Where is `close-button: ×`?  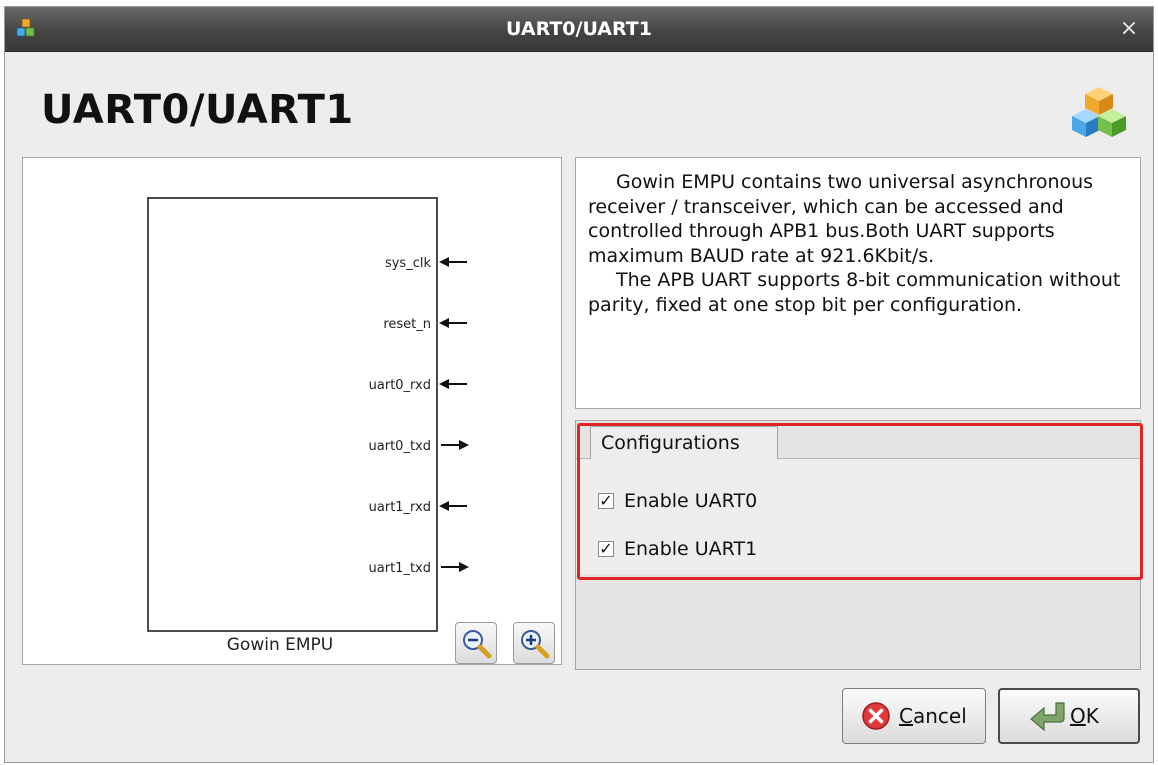
close-button: × is located at coordinates (1129, 29).